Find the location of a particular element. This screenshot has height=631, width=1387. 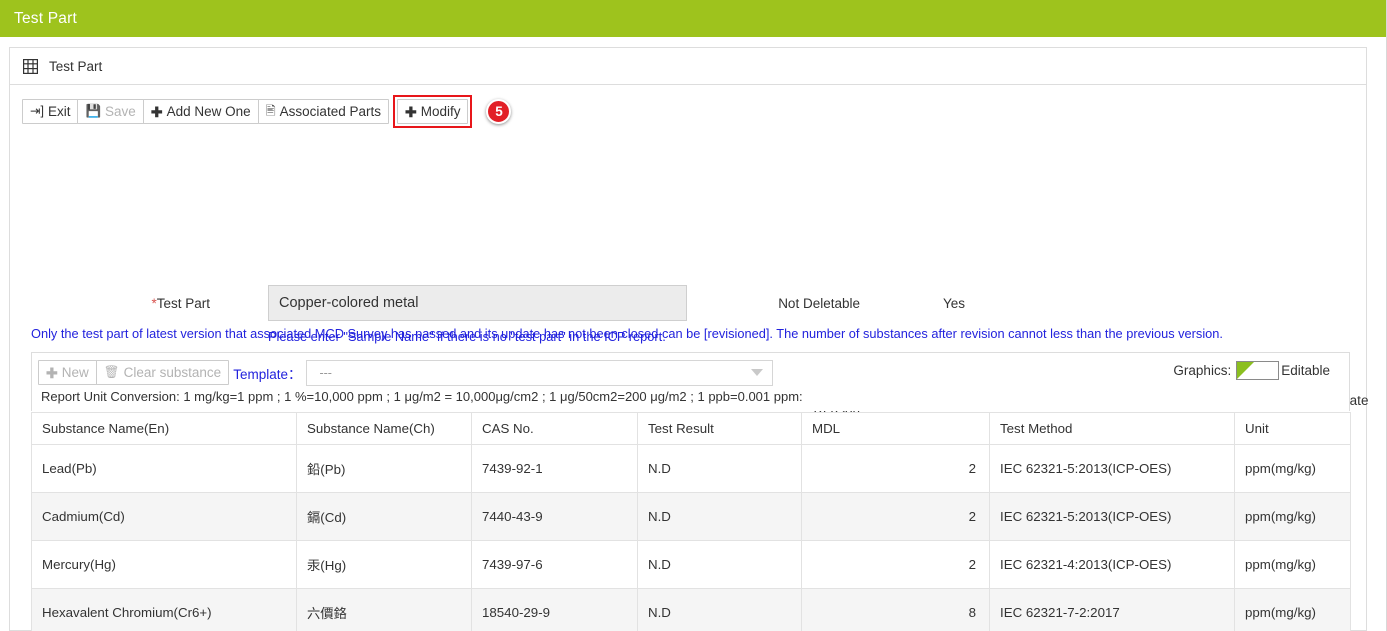

new-substance-button-label: New is located at coordinates (75, 372).